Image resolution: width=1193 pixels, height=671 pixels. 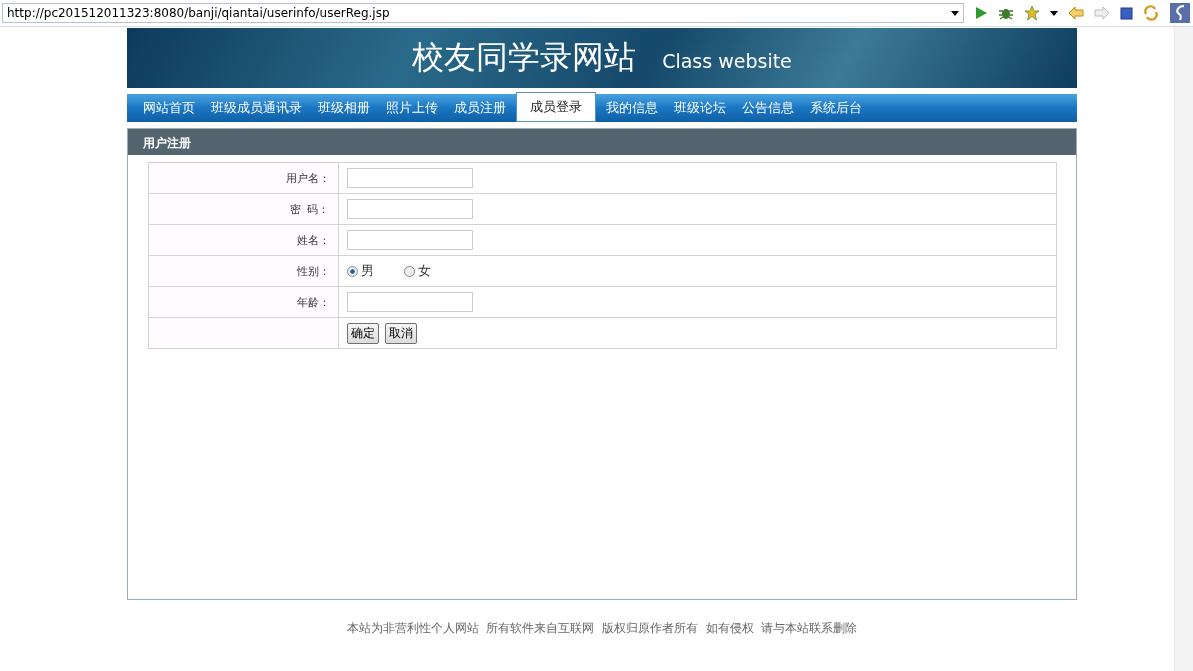 I want to click on refresh-icon, so click(x=1151, y=13).